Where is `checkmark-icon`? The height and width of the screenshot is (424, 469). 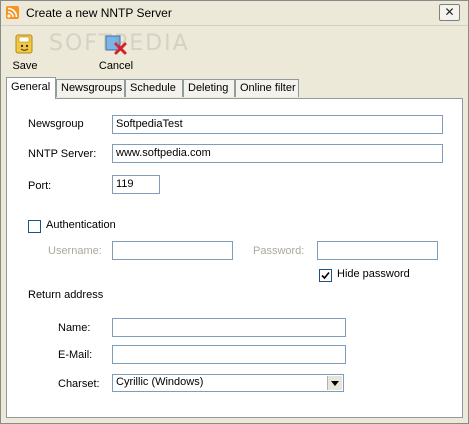
checkmark-icon is located at coordinates (325, 275).